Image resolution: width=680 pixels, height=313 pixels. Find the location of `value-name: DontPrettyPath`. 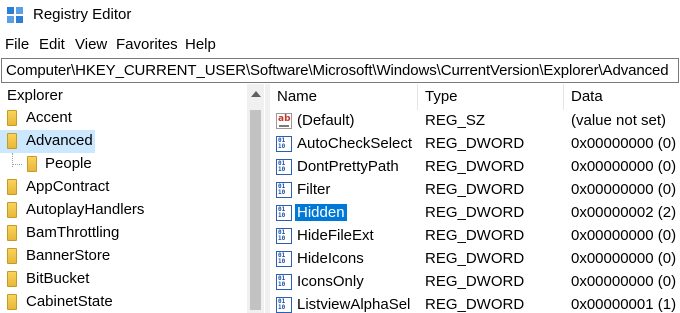

value-name: DontPrettyPath is located at coordinates (348, 166).